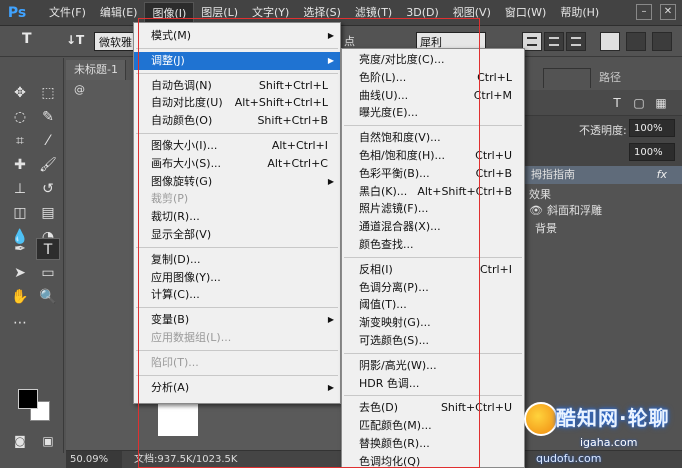  What do you see at coordinates (322, 13) in the screenshot?
I see `menu-5: 选择(S)` at bounding box center [322, 13].